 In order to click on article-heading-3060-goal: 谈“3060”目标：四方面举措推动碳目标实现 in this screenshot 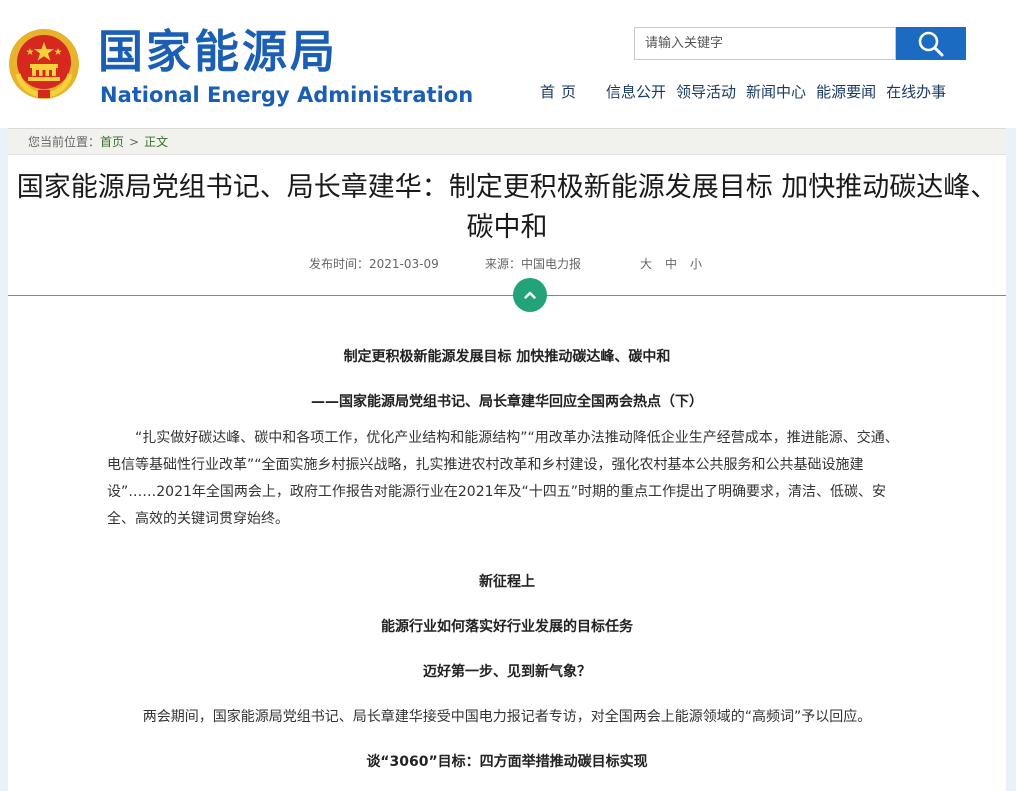, I will do `click(507, 762)`.